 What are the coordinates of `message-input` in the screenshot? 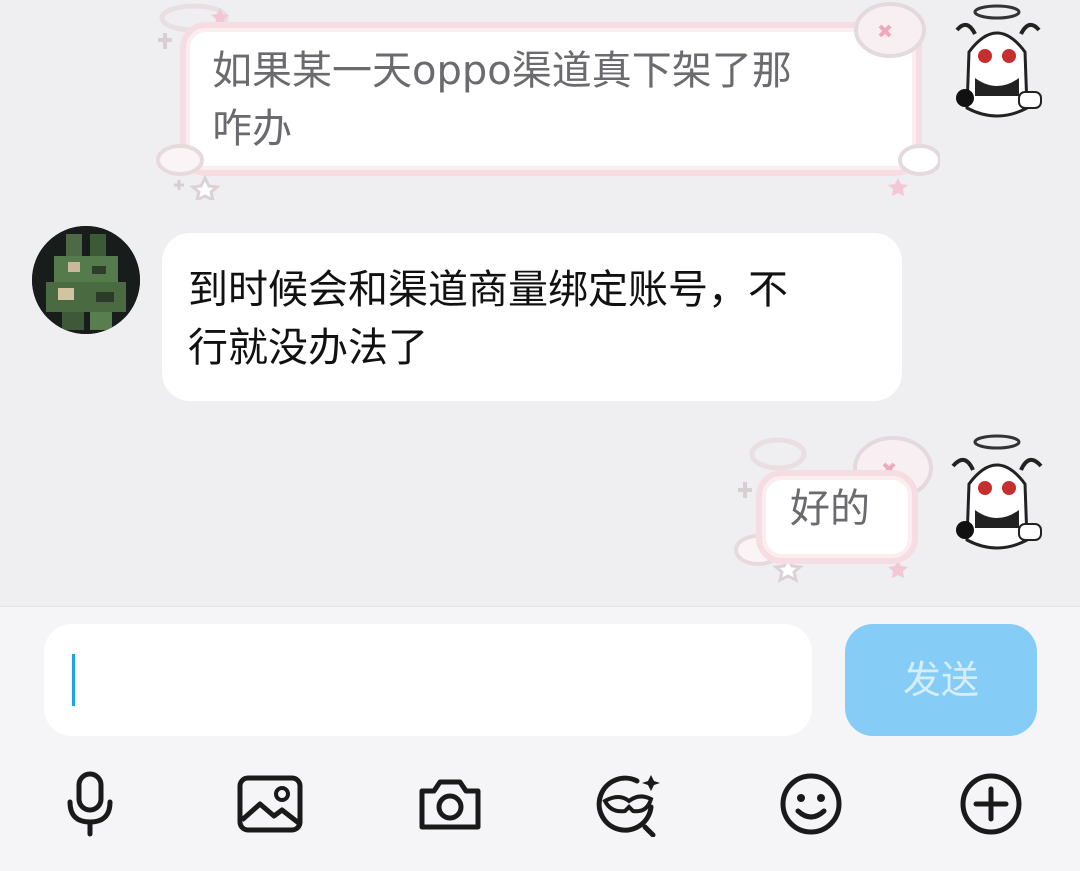 It's located at (428, 680).